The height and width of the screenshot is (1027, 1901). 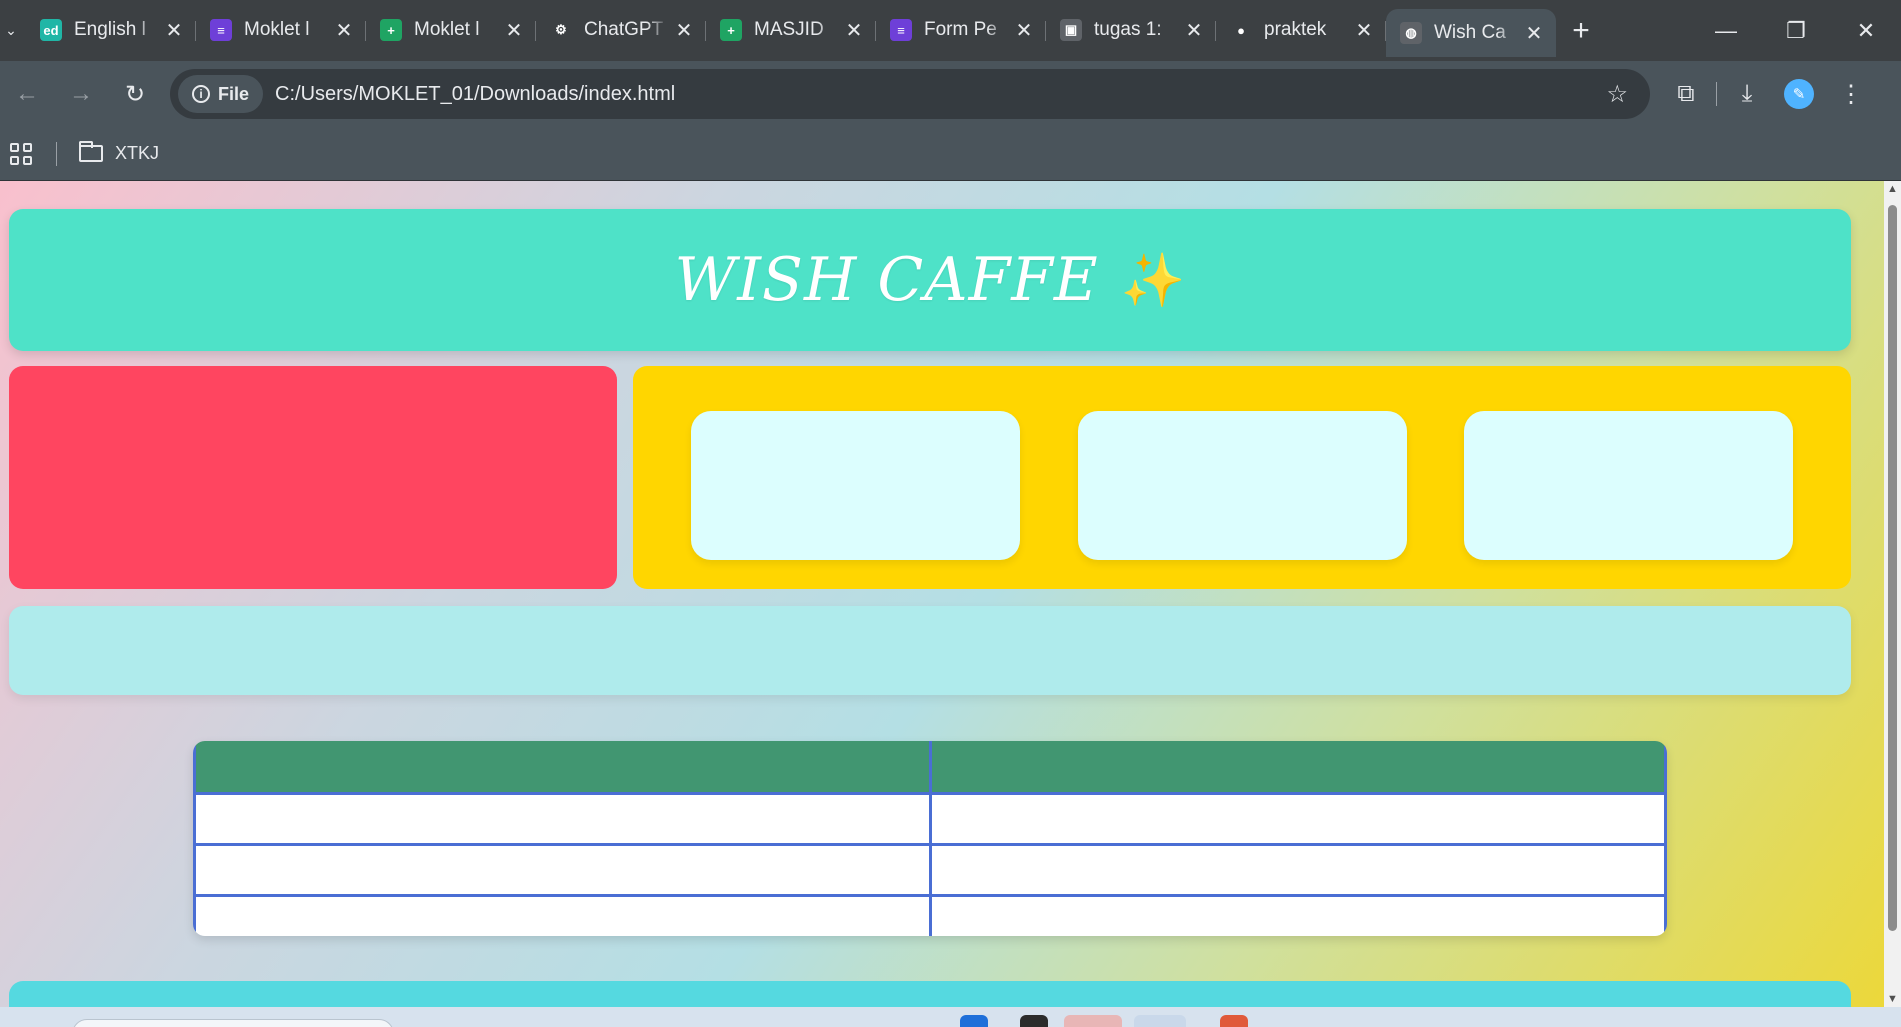 What do you see at coordinates (1716, 94) in the screenshot?
I see `toolbar-divider` at bounding box center [1716, 94].